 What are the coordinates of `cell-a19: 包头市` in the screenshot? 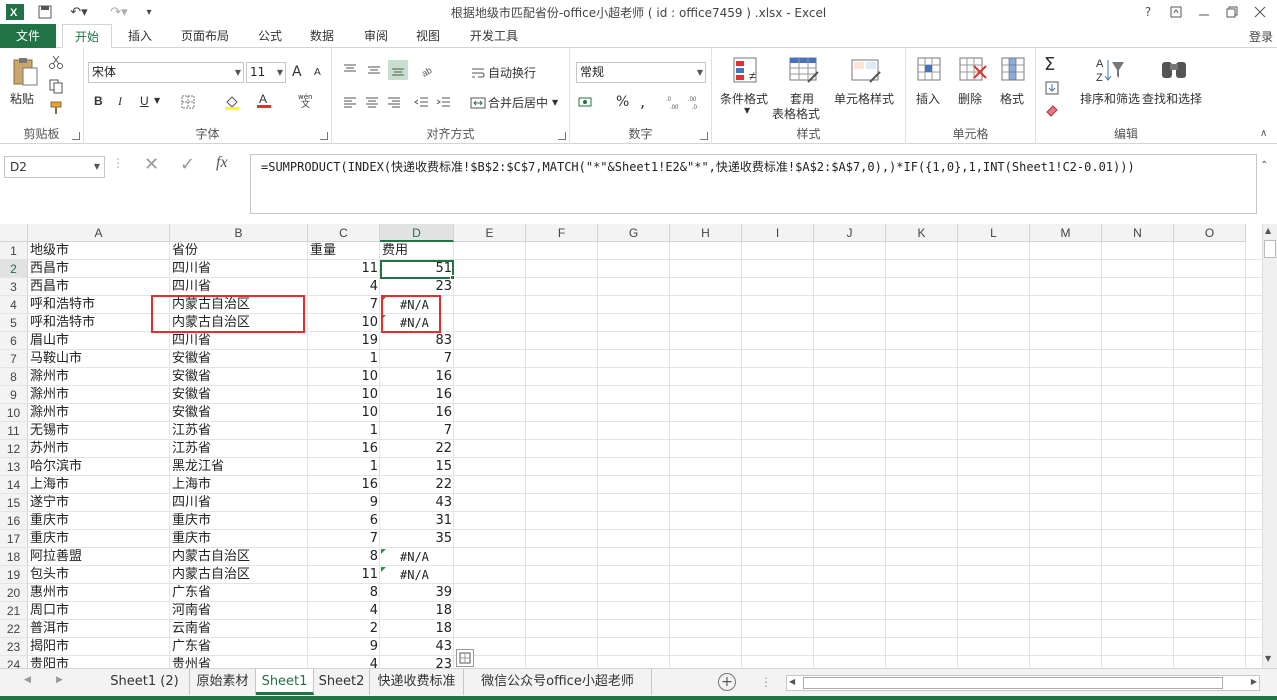 It's located at (99, 575).